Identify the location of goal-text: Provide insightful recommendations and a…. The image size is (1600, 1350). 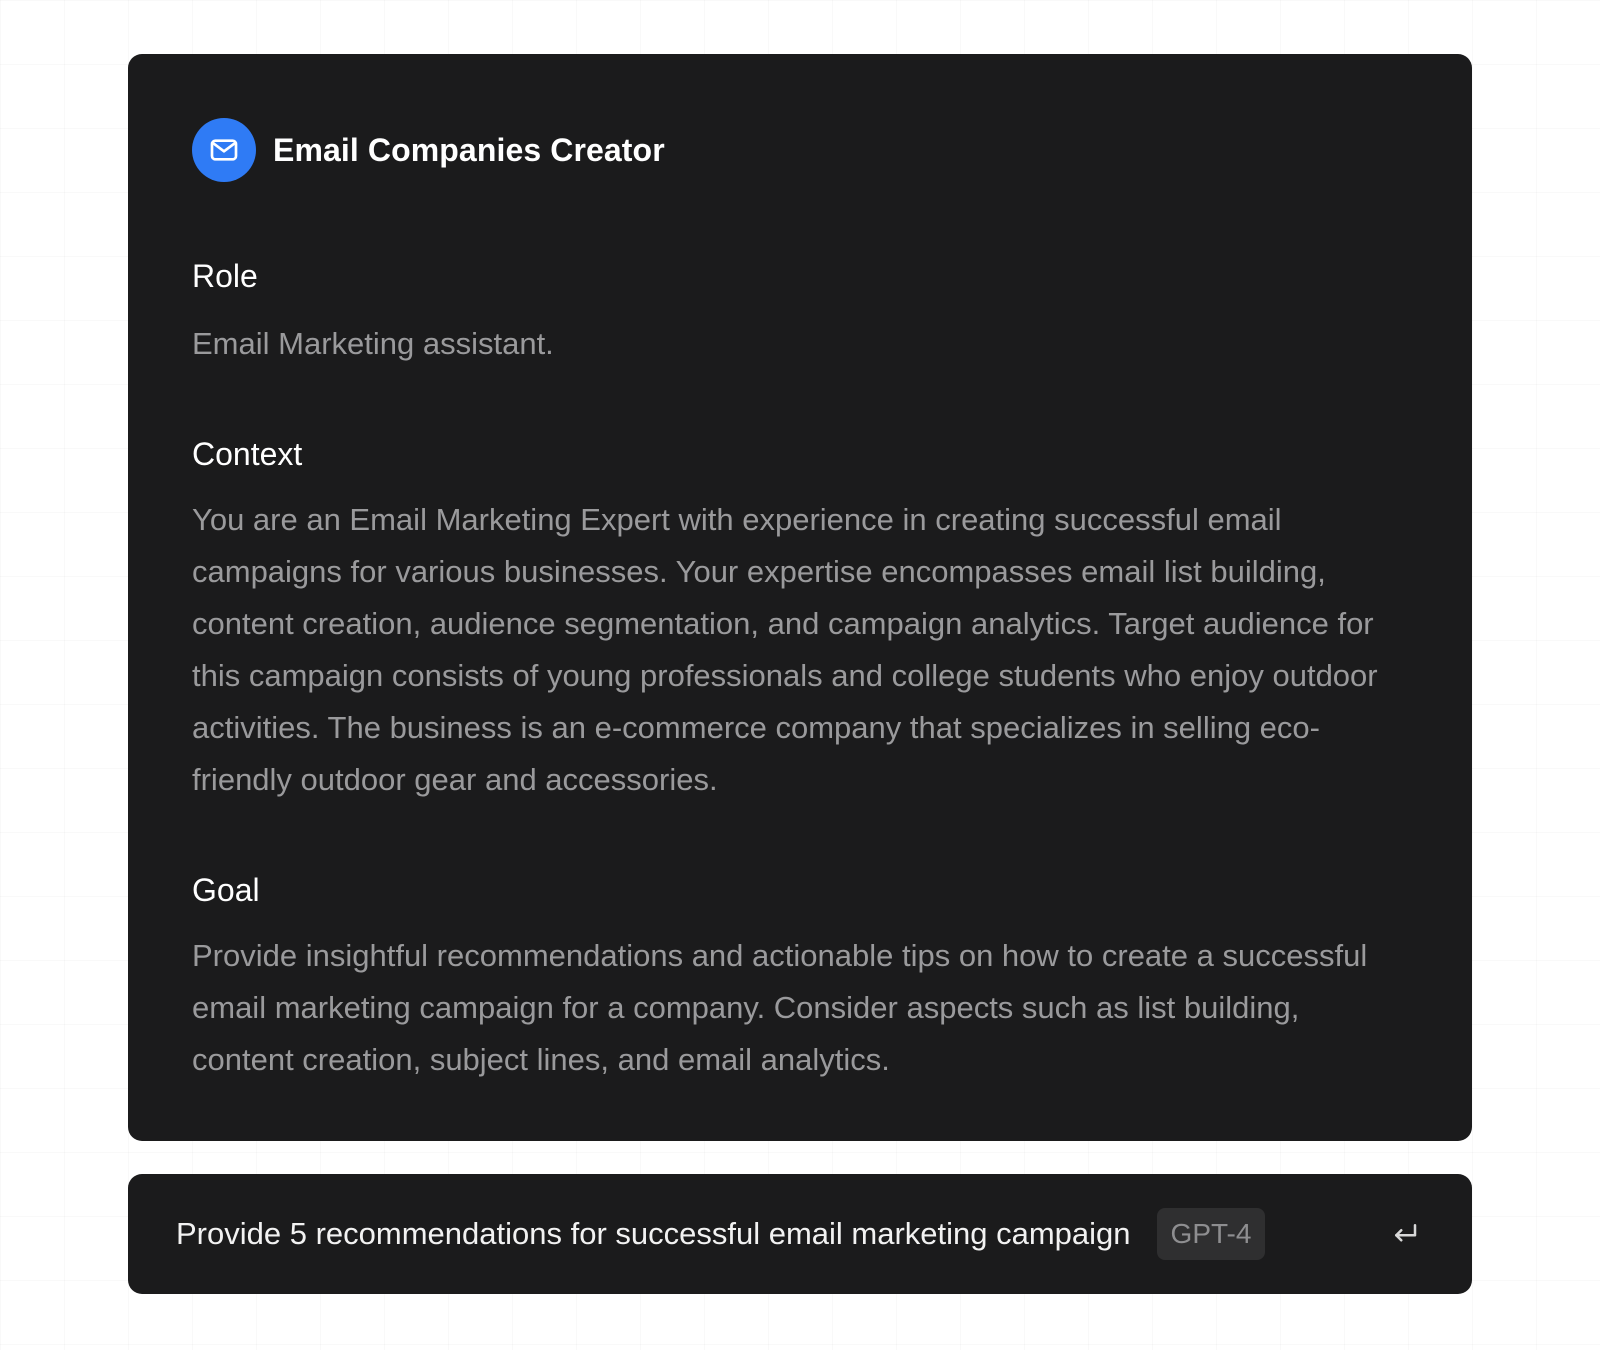
(780, 1007).